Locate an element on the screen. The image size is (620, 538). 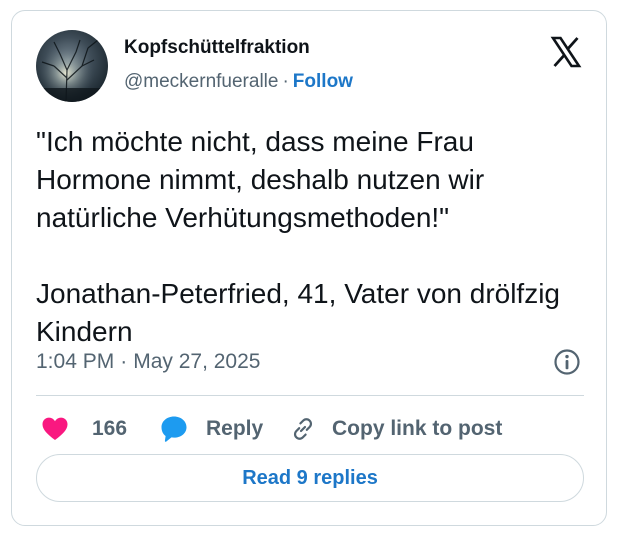
follow-link: Follow is located at coordinates (323, 81).